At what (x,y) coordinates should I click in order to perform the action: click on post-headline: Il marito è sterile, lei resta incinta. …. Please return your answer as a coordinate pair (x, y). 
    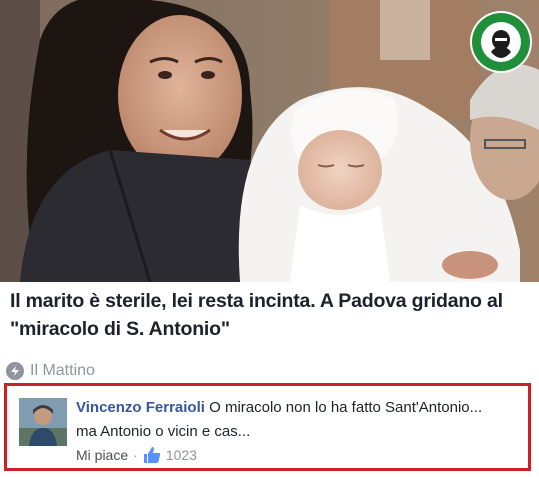
    Looking at the image, I should click on (270, 315).